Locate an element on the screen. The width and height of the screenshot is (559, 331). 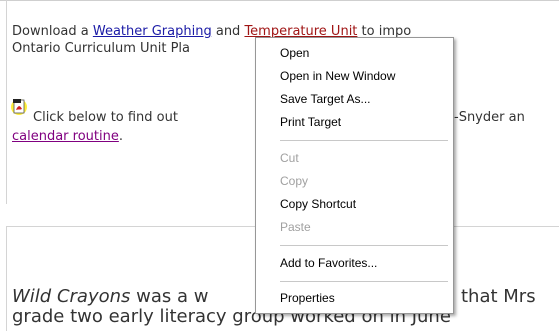
menu-item-paste: Paste is located at coordinates (295, 227).